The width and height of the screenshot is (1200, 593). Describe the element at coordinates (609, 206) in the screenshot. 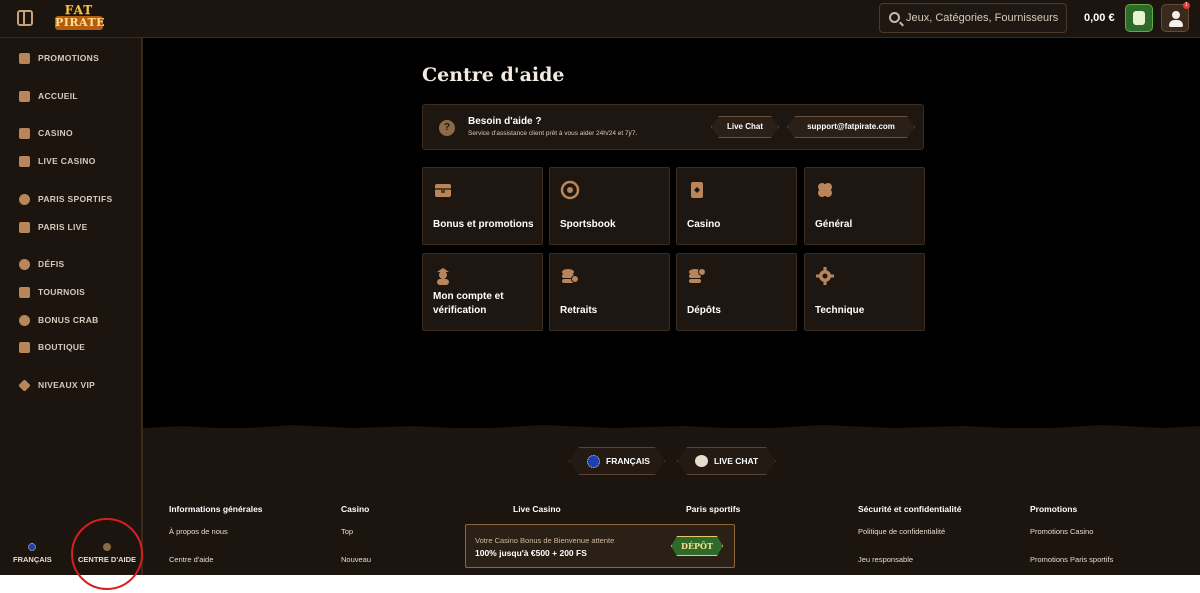

I see `category-card-sportsbook: Sportsbook` at that location.